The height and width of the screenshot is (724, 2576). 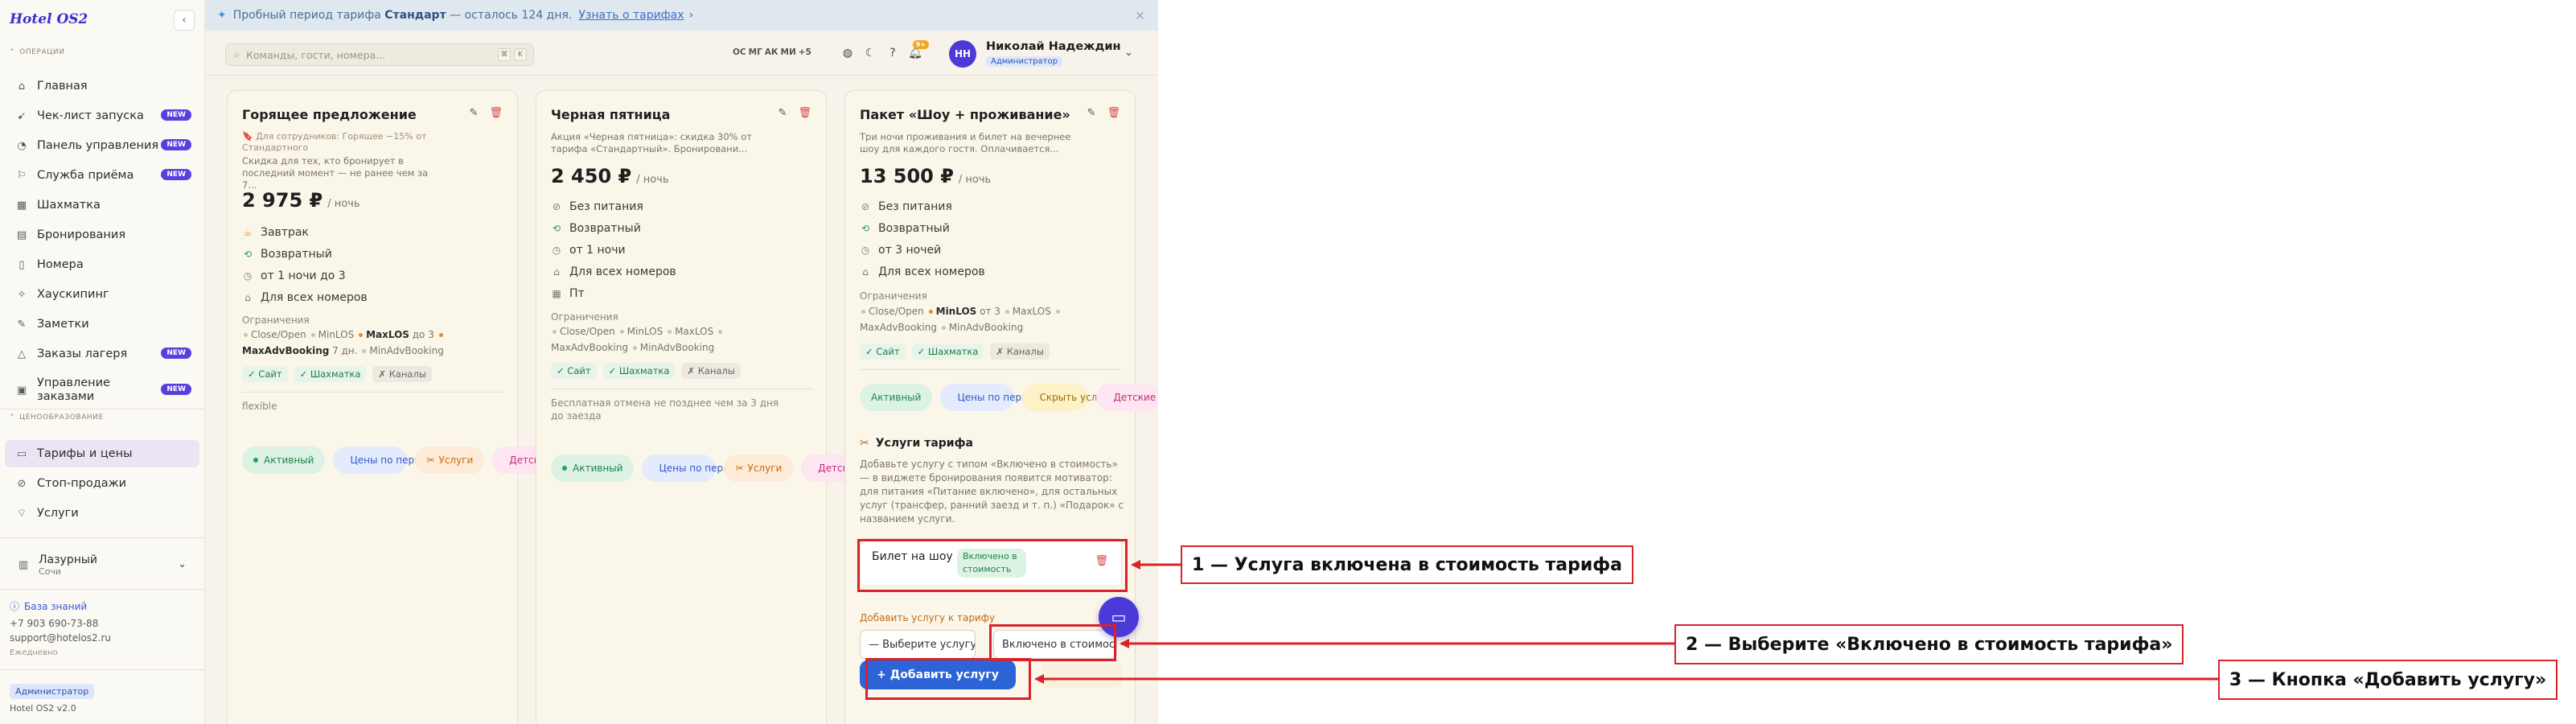 I want to click on annotation-arrows, so click(x=1626, y=622).